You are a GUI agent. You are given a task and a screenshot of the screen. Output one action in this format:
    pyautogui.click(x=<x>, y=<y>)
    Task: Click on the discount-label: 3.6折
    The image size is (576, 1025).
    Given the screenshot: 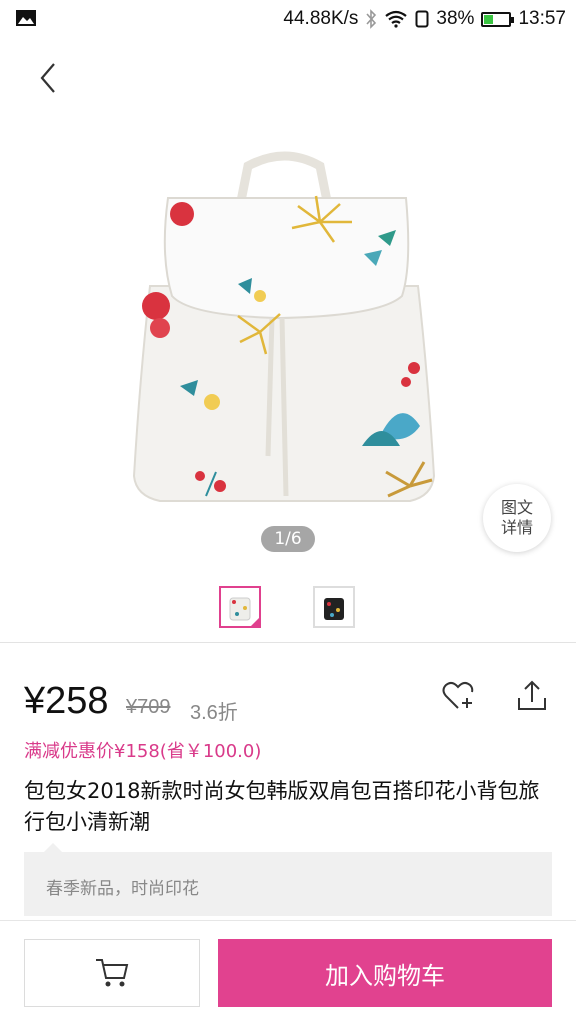 What is the action you would take?
    pyautogui.click(x=214, y=713)
    